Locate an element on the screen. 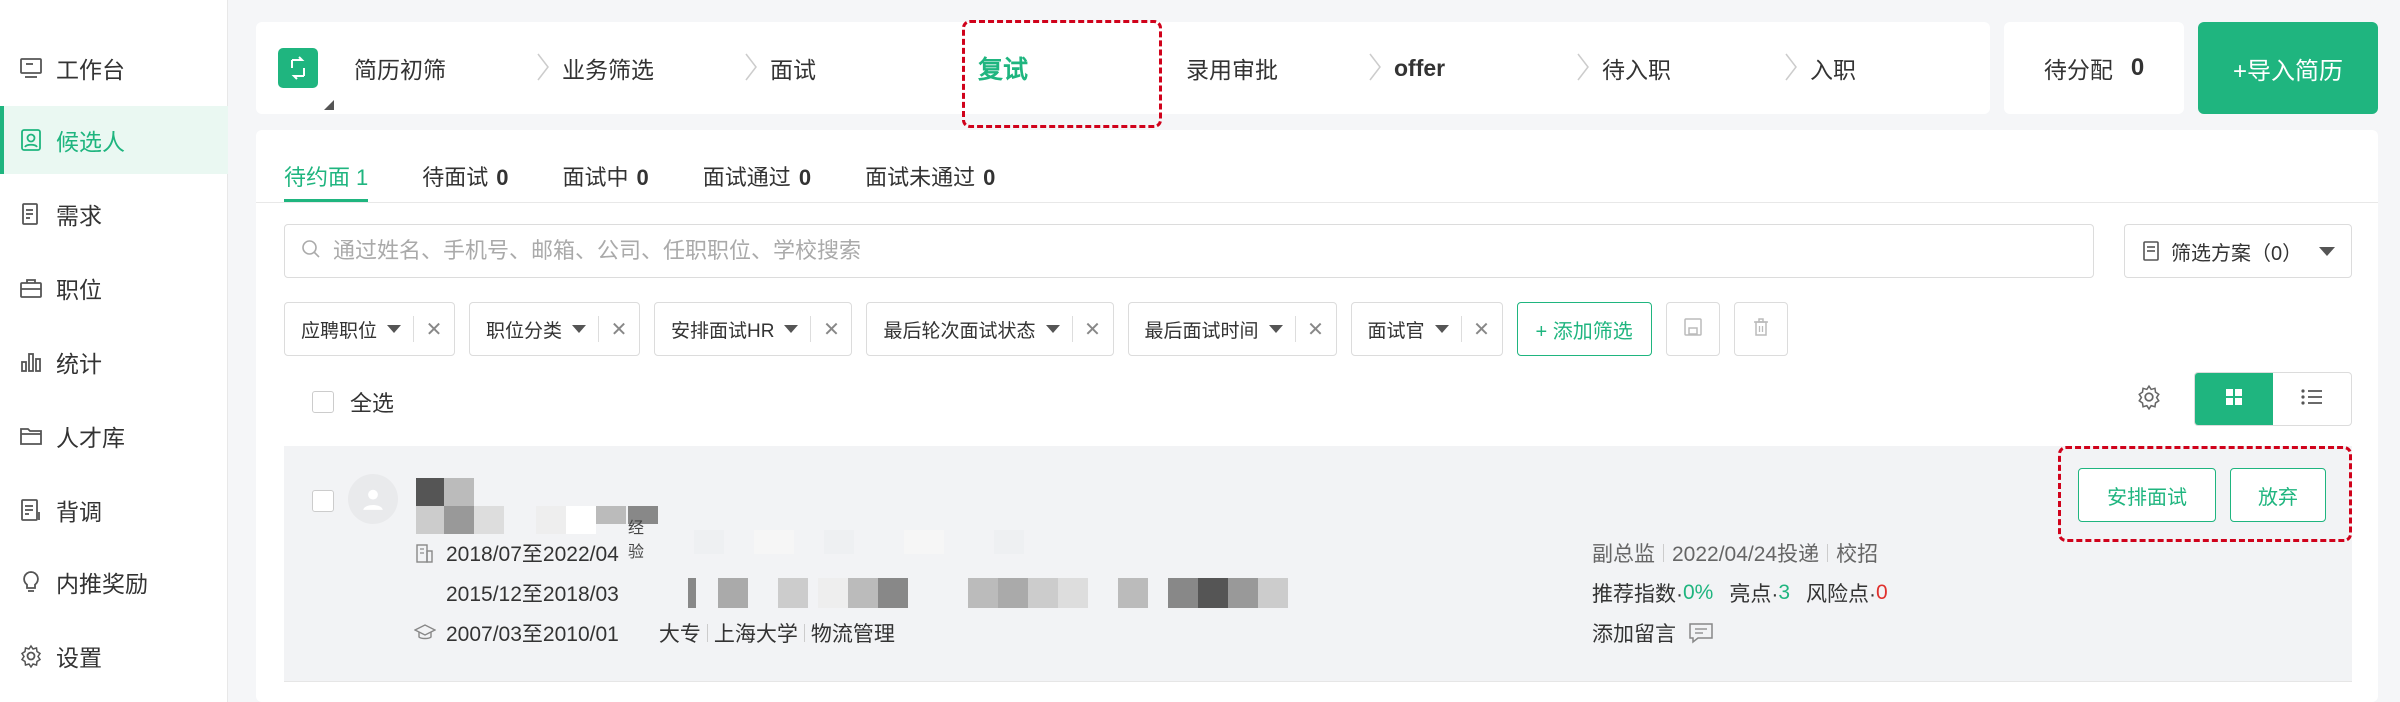 The image size is (2400, 702). sidebar-item-candidates: 候选人 is located at coordinates (114, 140).